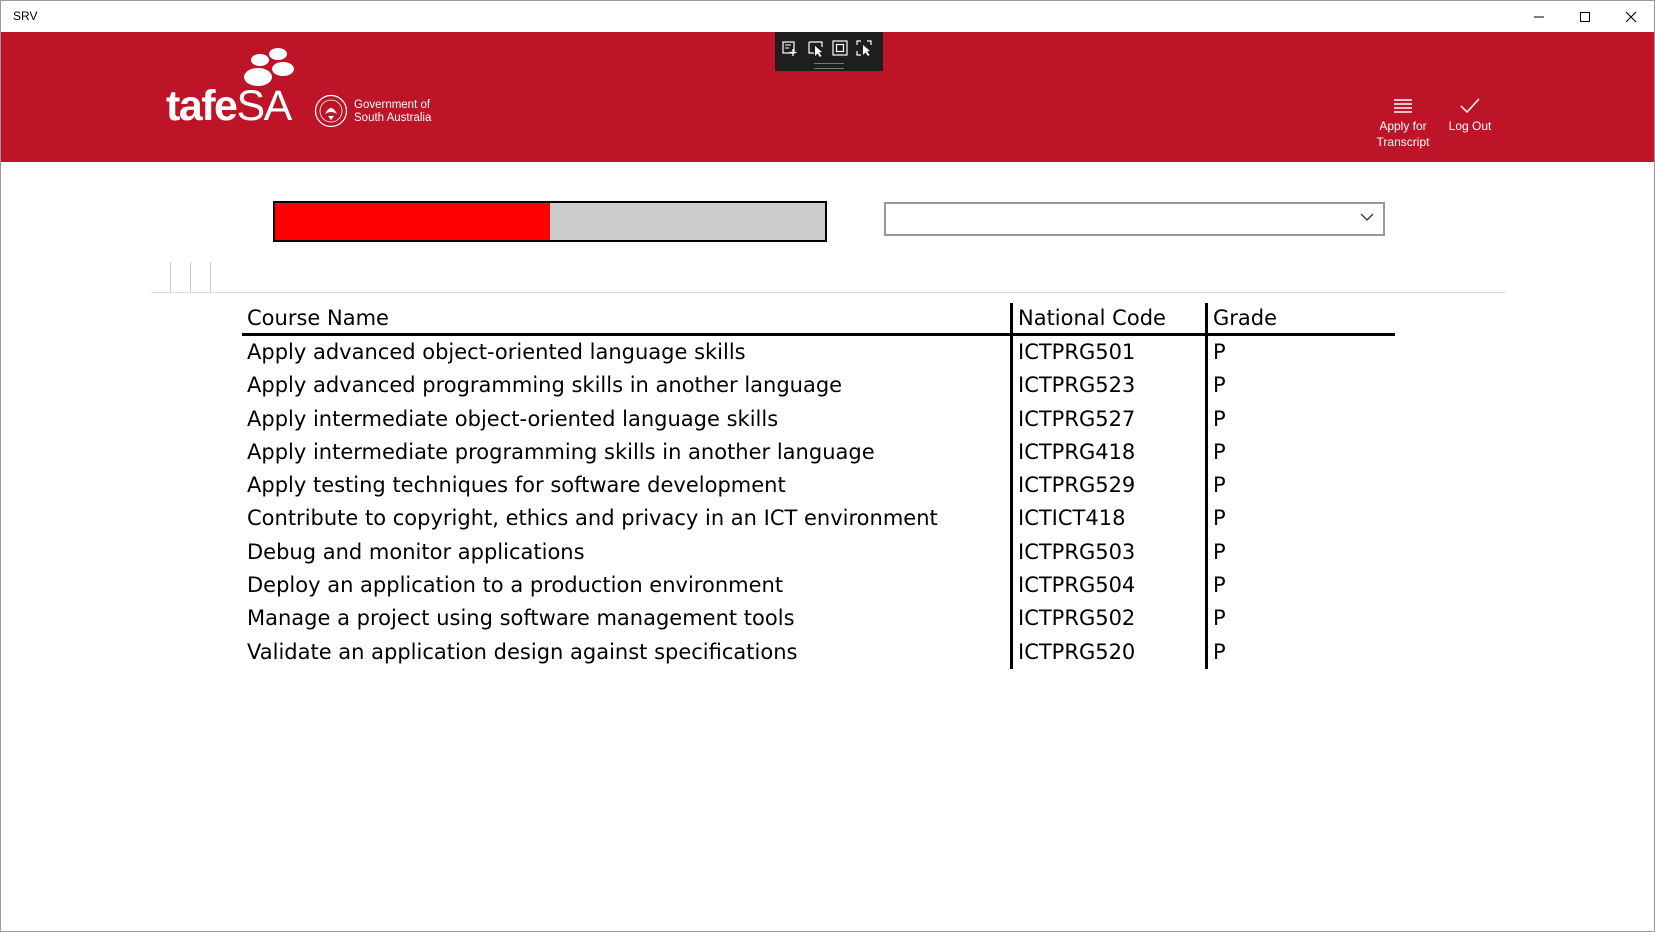  I want to click on maximize-button, so click(1585, 16).